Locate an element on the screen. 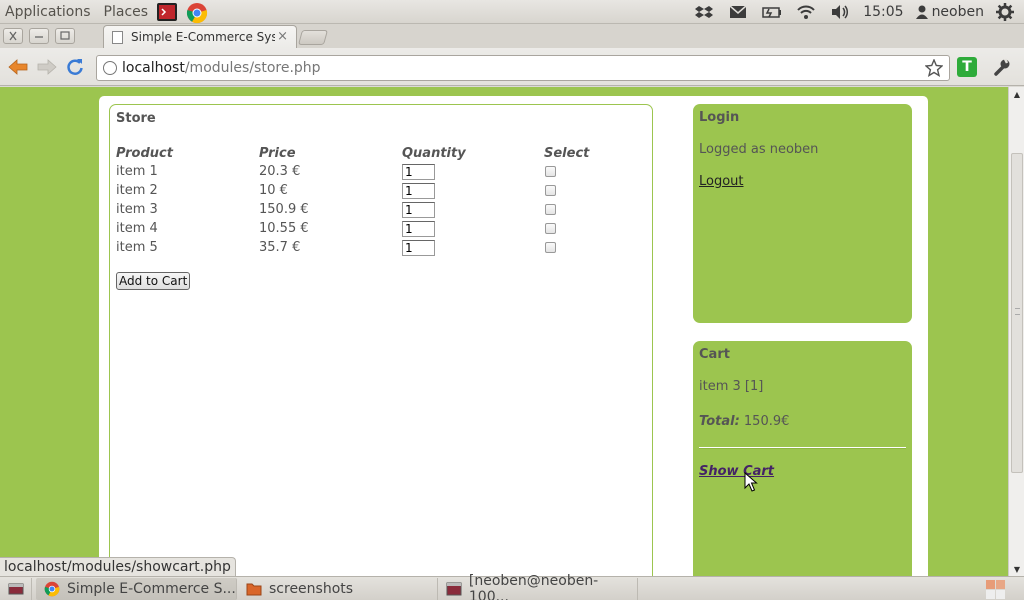 This screenshot has width=1024, height=600. bookmark-star-button is located at coordinates (934, 68).